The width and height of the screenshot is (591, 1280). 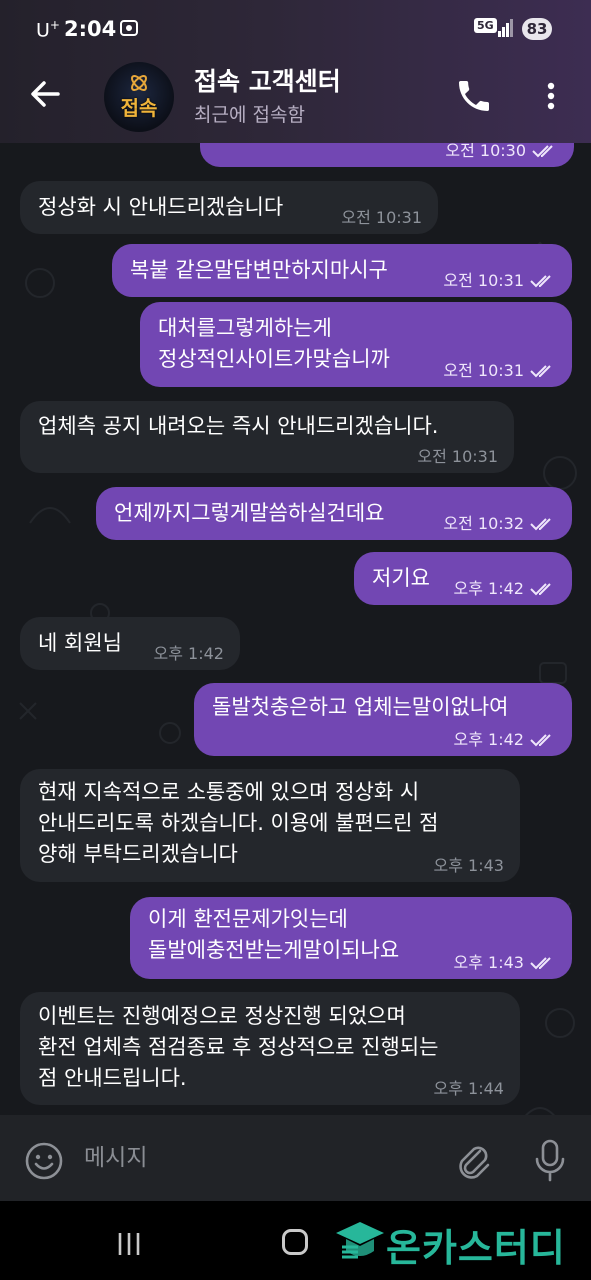 What do you see at coordinates (334, 513) in the screenshot?
I see `message-bubble-outgoing: 언제까지그렇게말씀하실건데요 오전 10:32` at bounding box center [334, 513].